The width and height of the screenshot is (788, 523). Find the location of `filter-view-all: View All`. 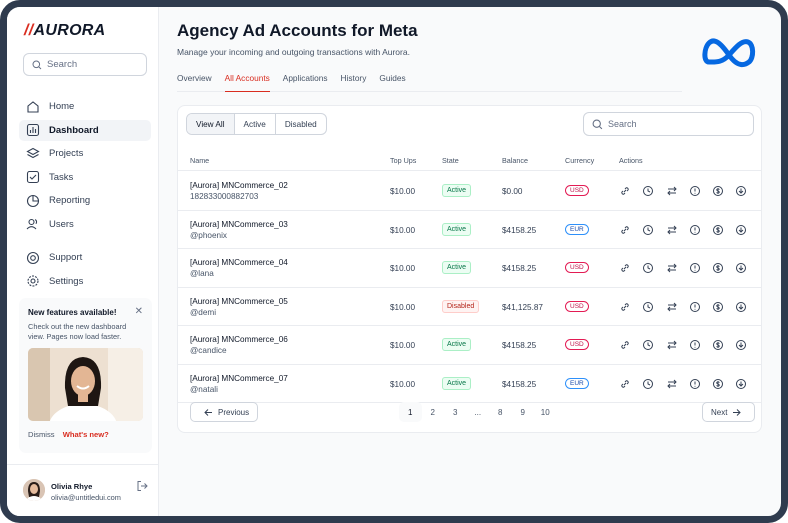

filter-view-all: View All is located at coordinates (211, 124).